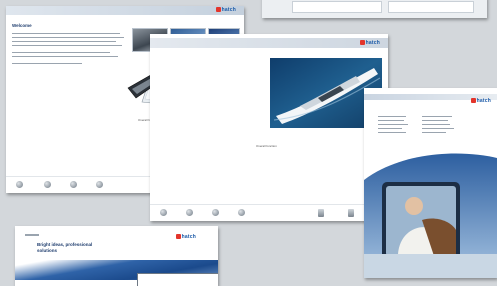 This screenshot has width=497, height=286. Describe the element at coordinates (430, 215) in the screenshot. I see `window-photo` at that location.